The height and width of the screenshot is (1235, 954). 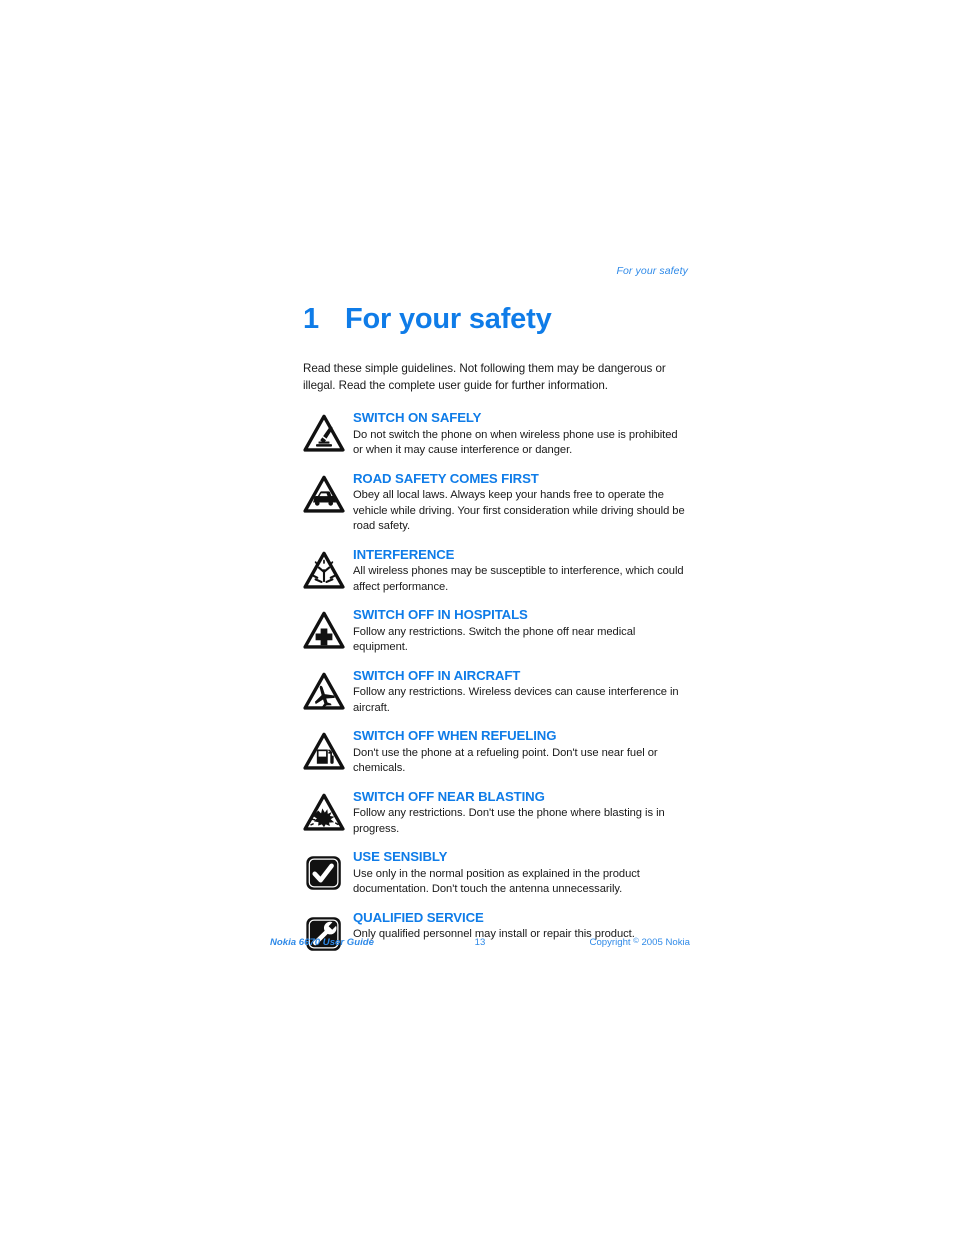 What do you see at coordinates (448, 318) in the screenshot?
I see `chapter-title-text: For your safety` at bounding box center [448, 318].